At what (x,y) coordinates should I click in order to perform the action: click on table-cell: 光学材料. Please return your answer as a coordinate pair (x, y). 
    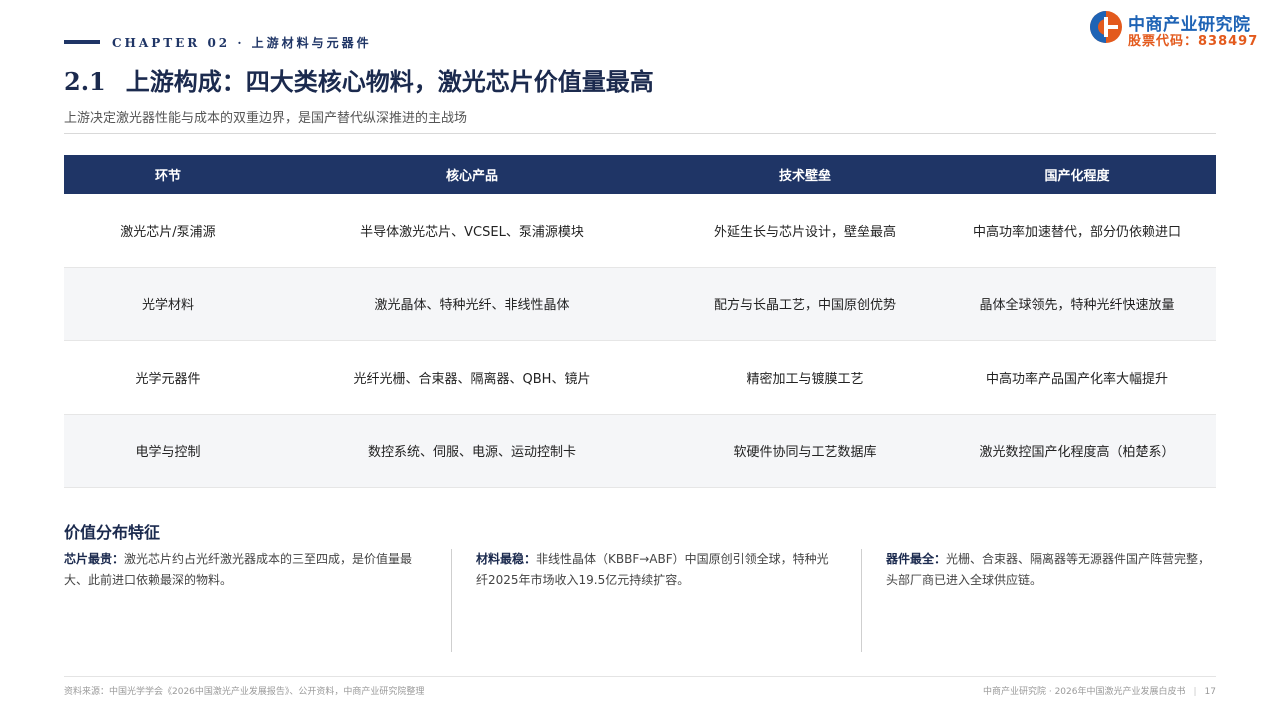
    Looking at the image, I should click on (167, 306).